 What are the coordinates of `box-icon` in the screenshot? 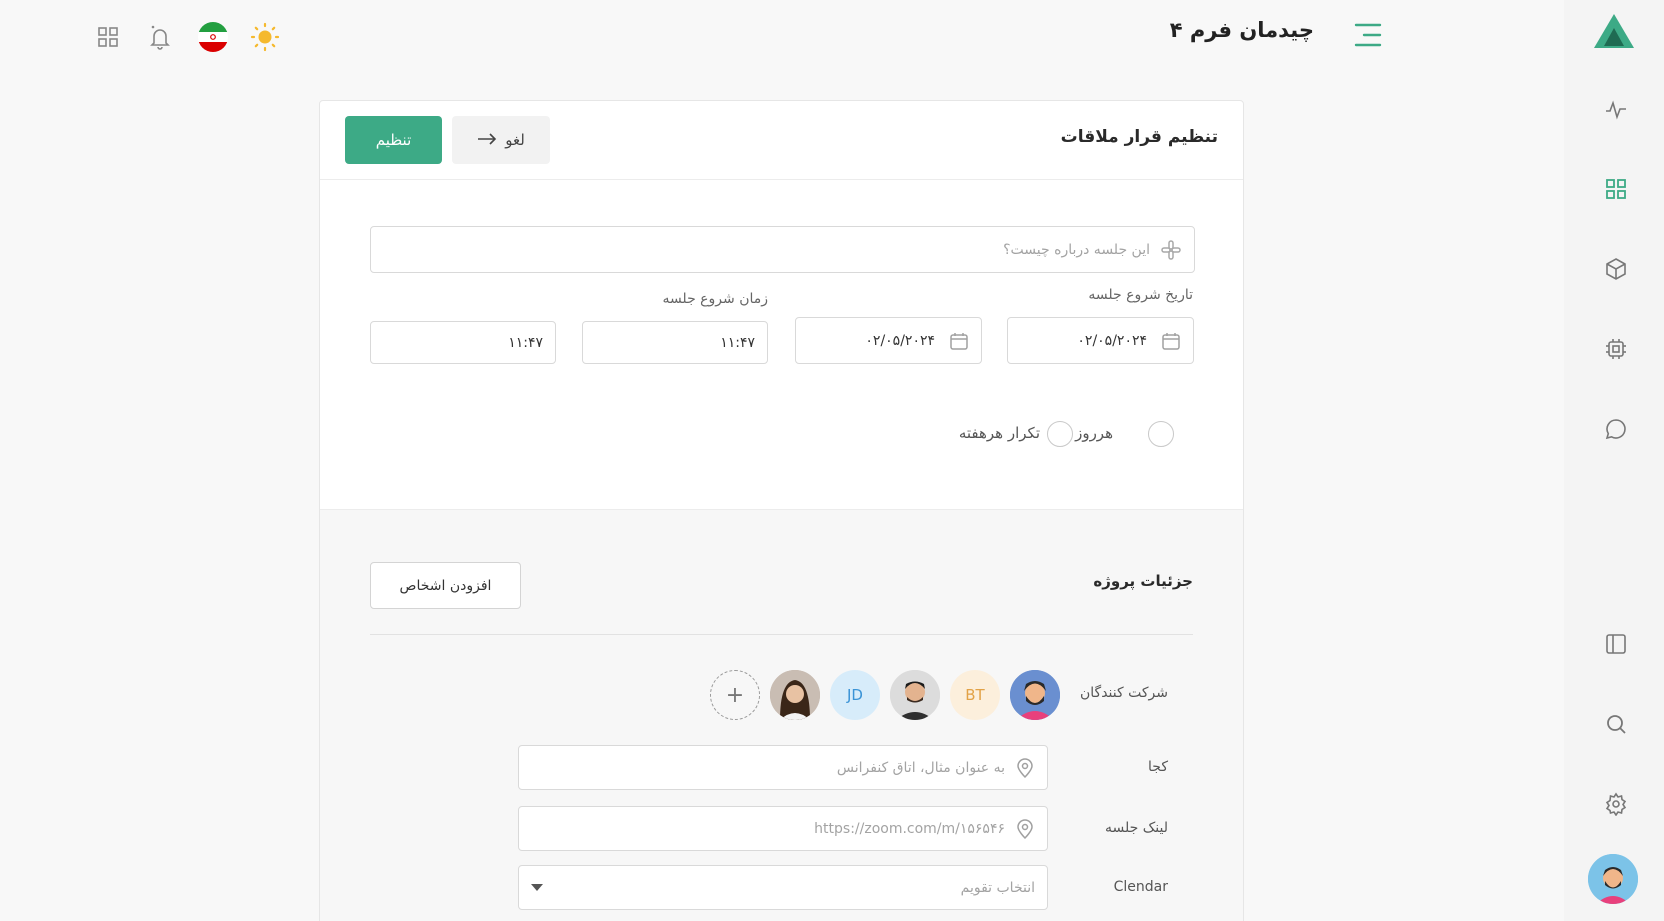 It's located at (1616, 269).